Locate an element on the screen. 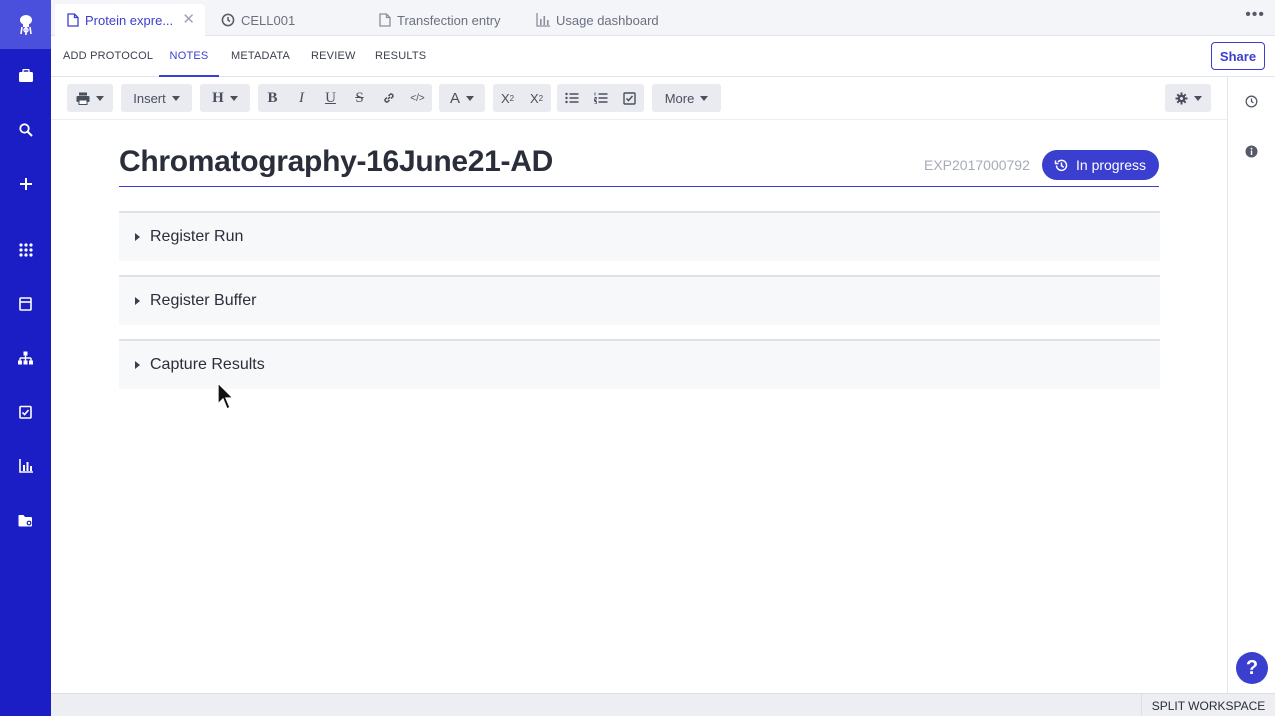 The image size is (1275, 716). nav-tasks-item is located at coordinates (25, 412).